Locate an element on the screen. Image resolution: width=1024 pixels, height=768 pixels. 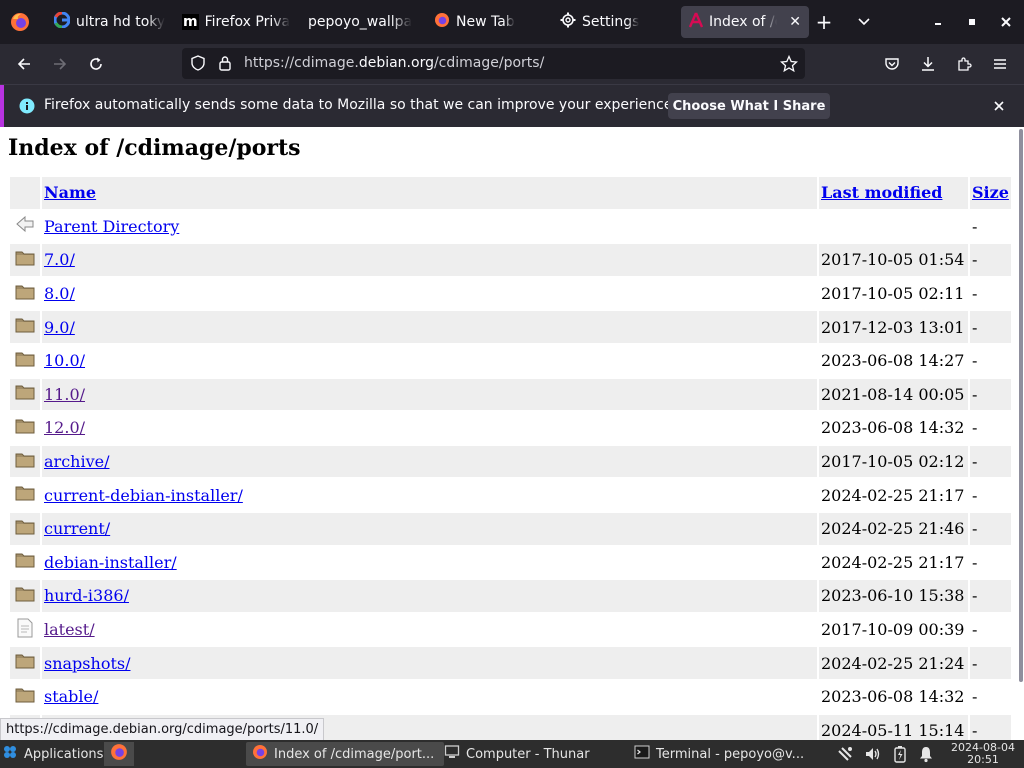
volume-icon is located at coordinates (873, 754).